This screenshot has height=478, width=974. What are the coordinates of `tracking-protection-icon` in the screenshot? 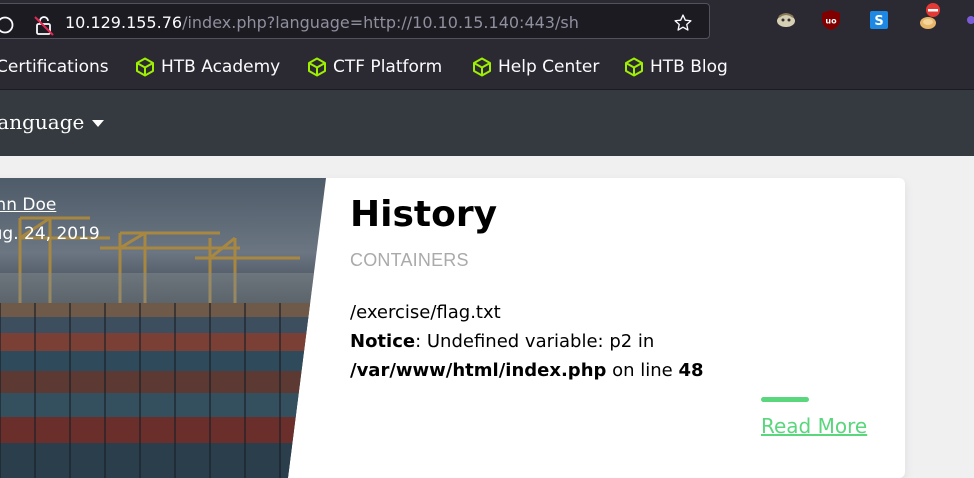 It's located at (7, 27).